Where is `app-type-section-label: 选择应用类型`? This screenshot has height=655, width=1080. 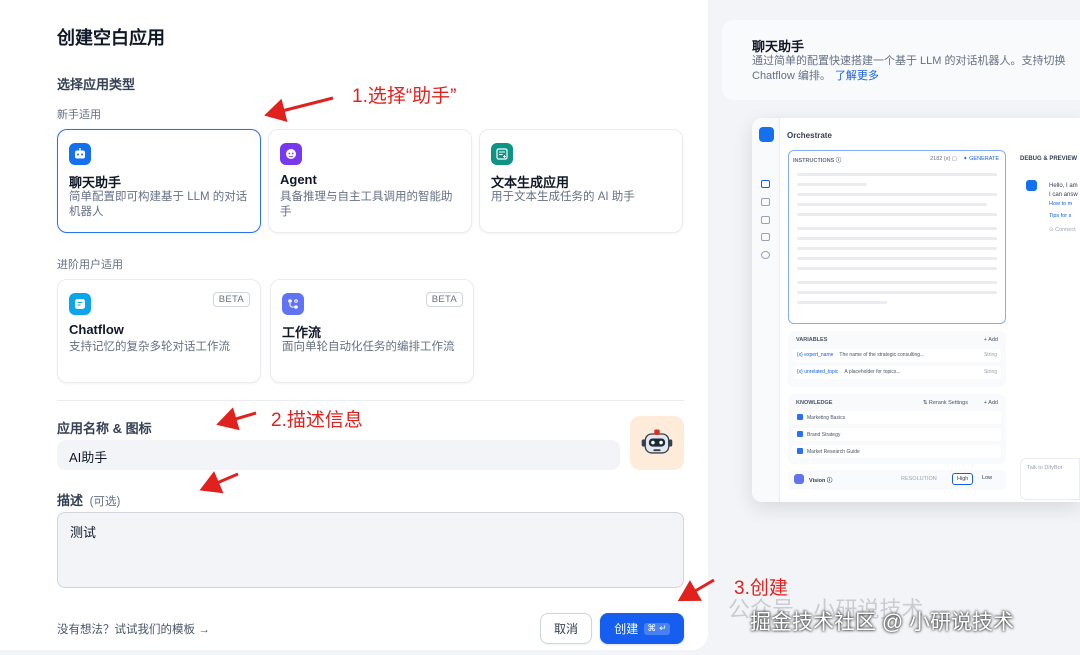
app-type-section-label: 选择应用类型 is located at coordinates (96, 84).